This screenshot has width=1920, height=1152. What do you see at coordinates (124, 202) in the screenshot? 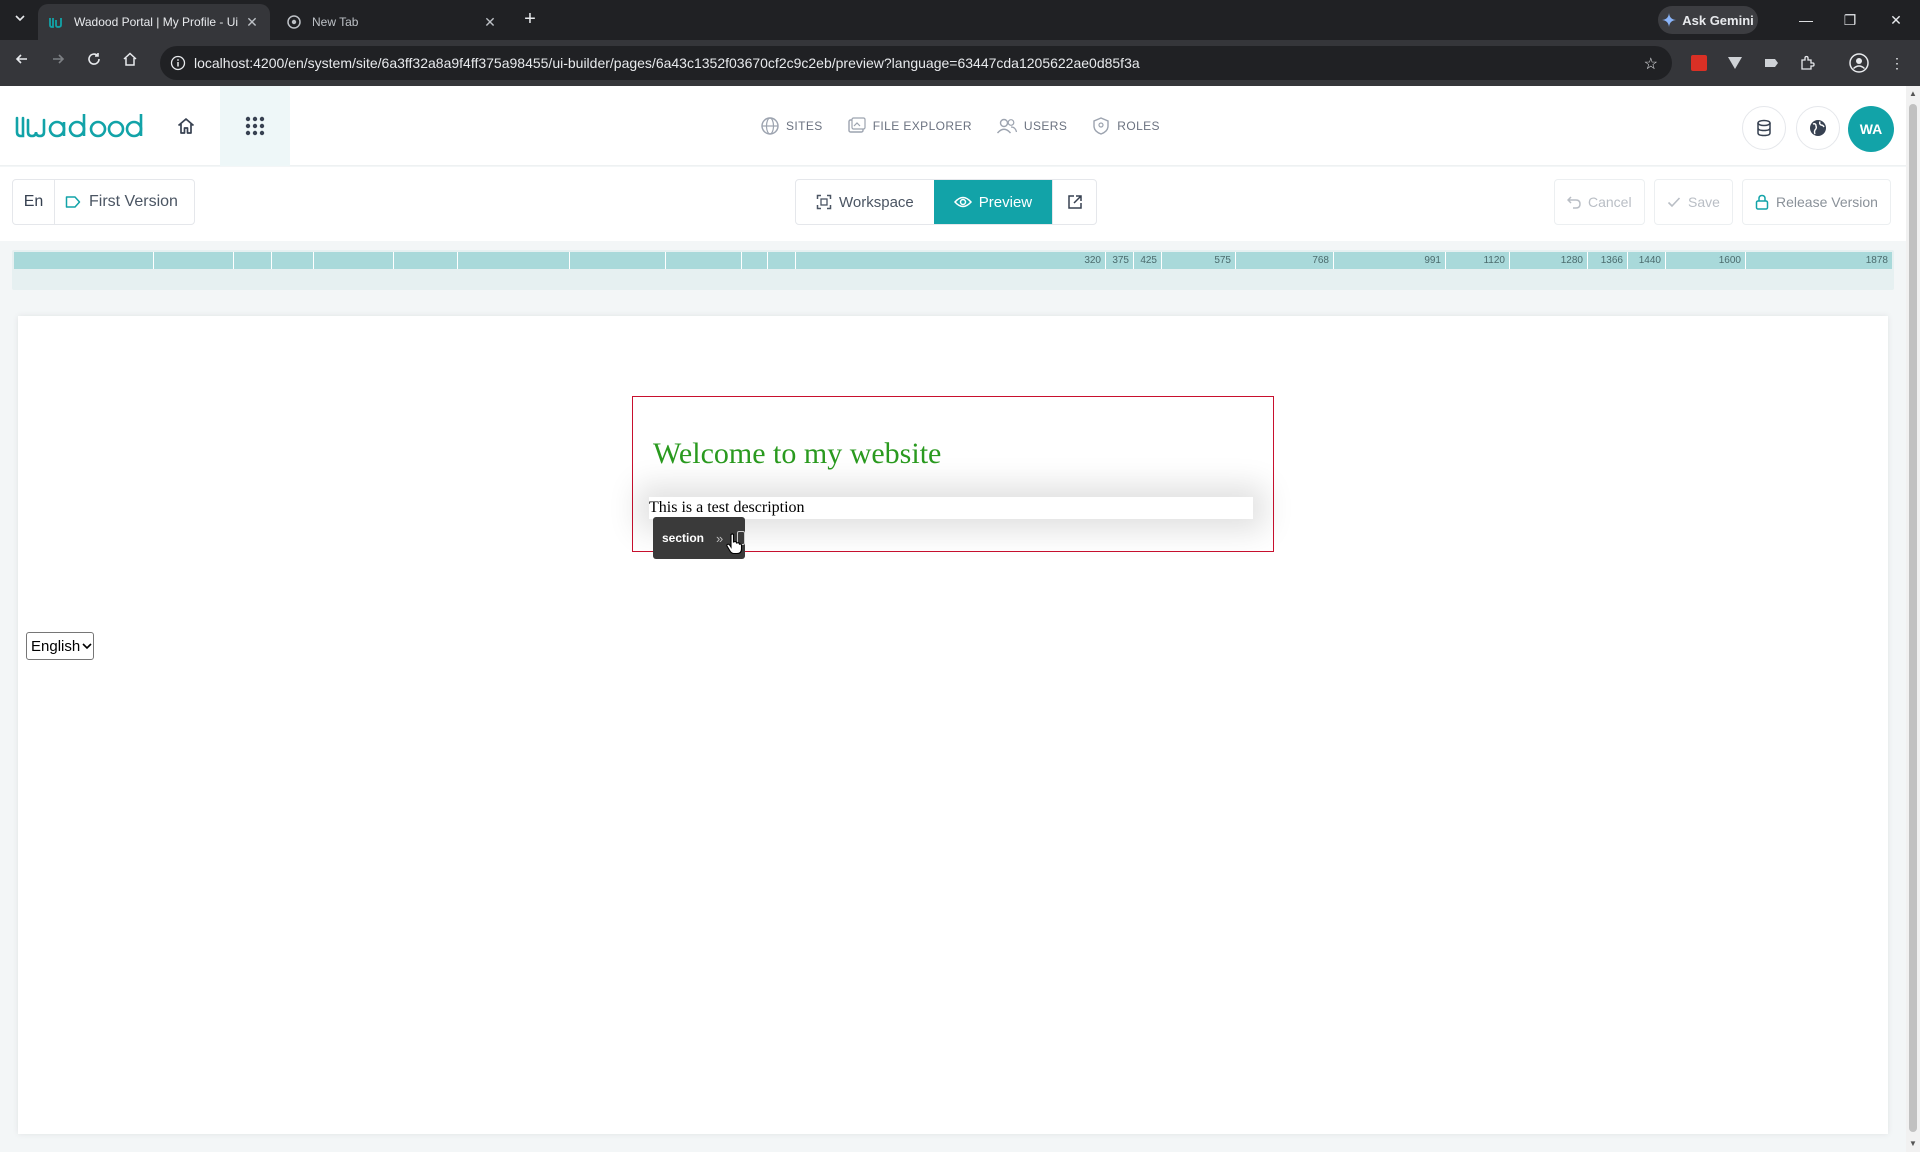
I see `version-button: First Version` at bounding box center [124, 202].